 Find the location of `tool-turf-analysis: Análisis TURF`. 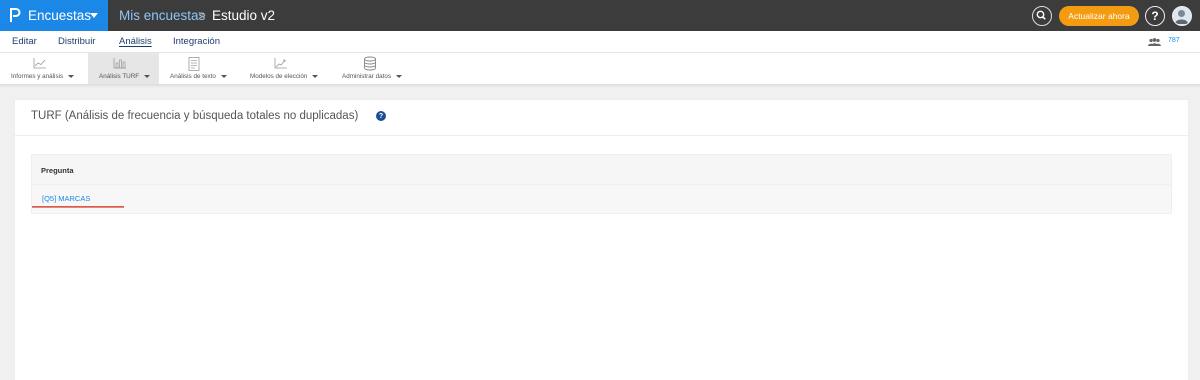

tool-turf-analysis: Análisis TURF is located at coordinates (123, 68).